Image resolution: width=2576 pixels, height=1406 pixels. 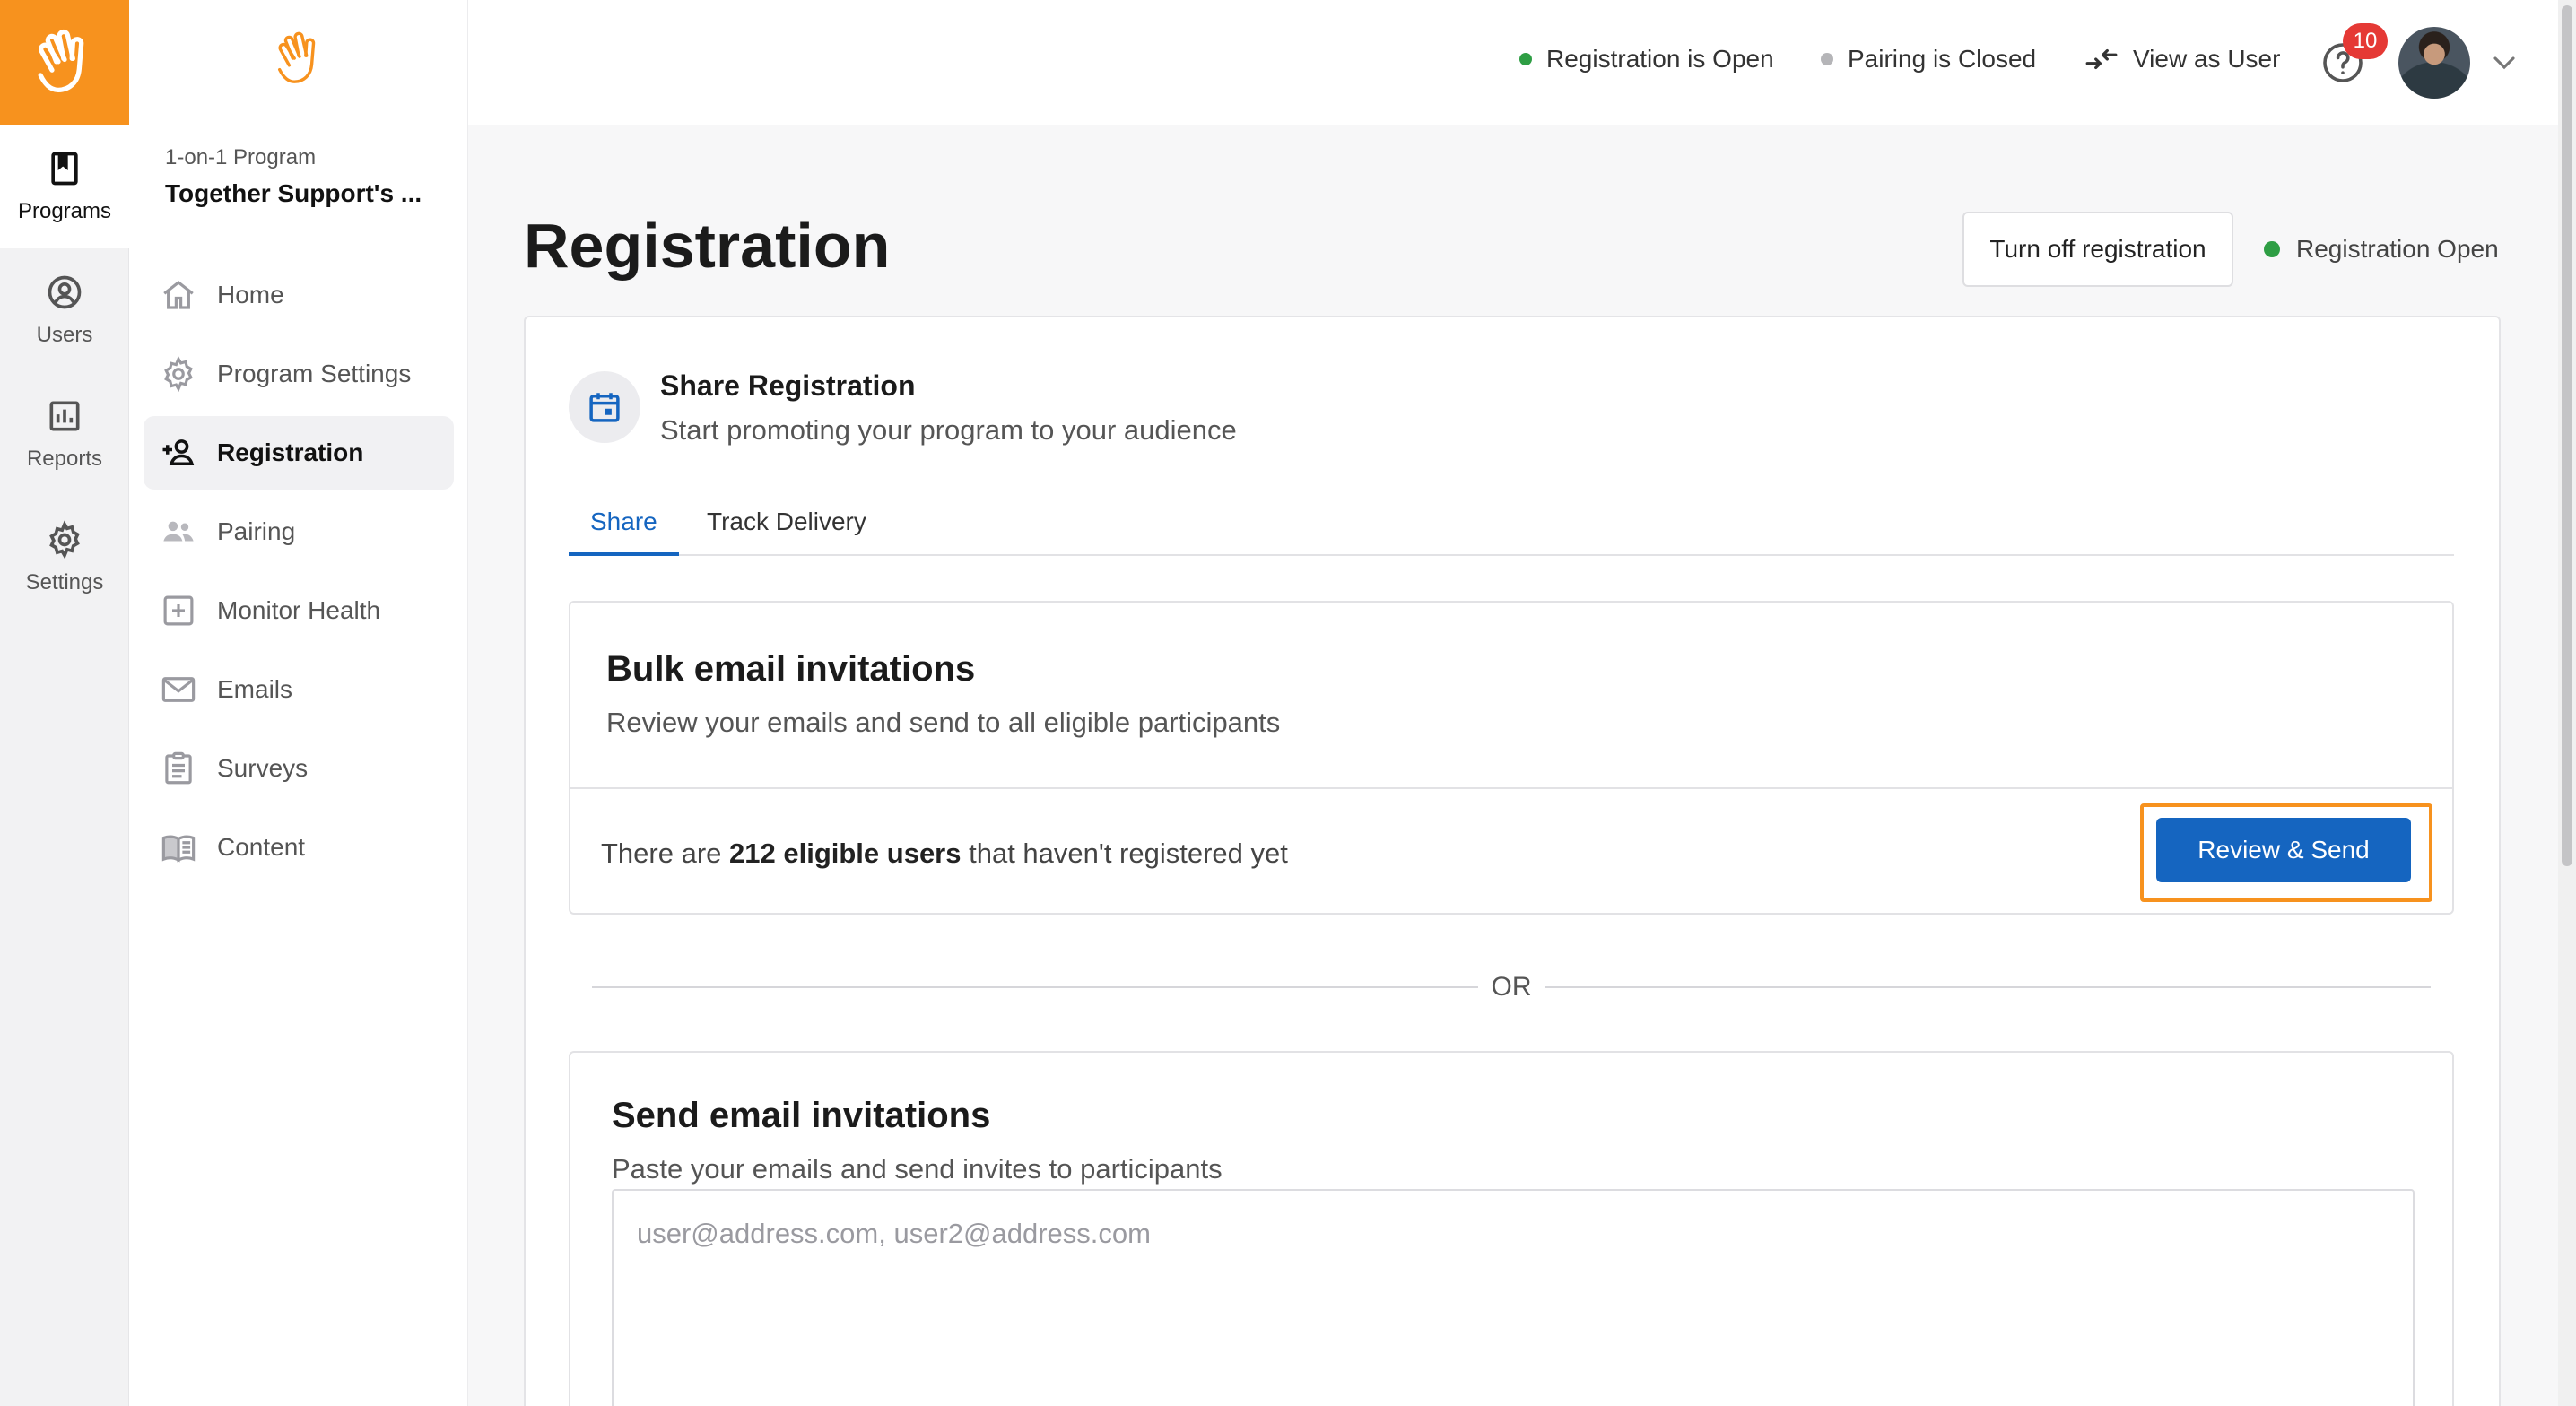 What do you see at coordinates (791, 669) in the screenshot?
I see `bulk-title: Bulk email invitations` at bounding box center [791, 669].